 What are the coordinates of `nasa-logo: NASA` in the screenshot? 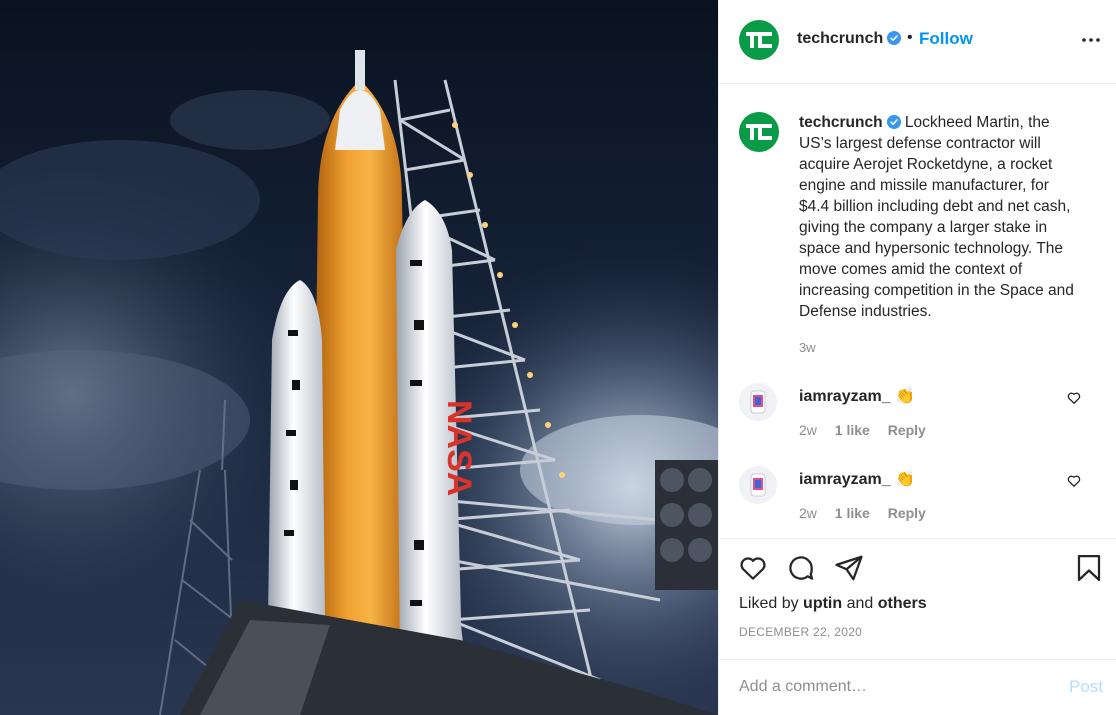 It's located at (459, 448).